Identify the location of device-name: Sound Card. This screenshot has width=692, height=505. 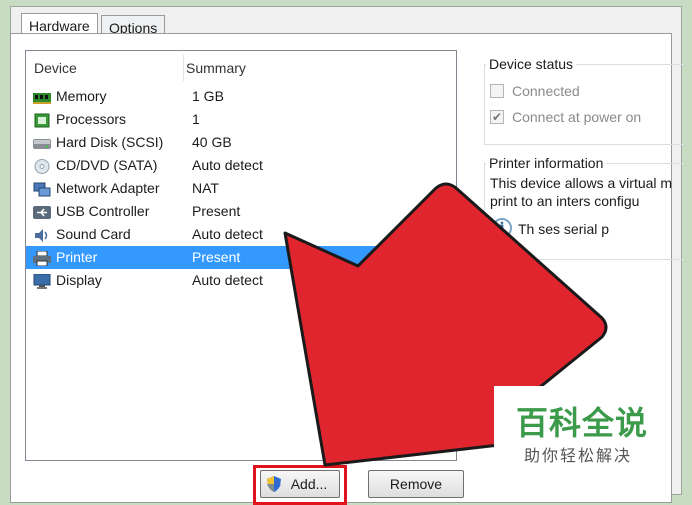
(93, 234).